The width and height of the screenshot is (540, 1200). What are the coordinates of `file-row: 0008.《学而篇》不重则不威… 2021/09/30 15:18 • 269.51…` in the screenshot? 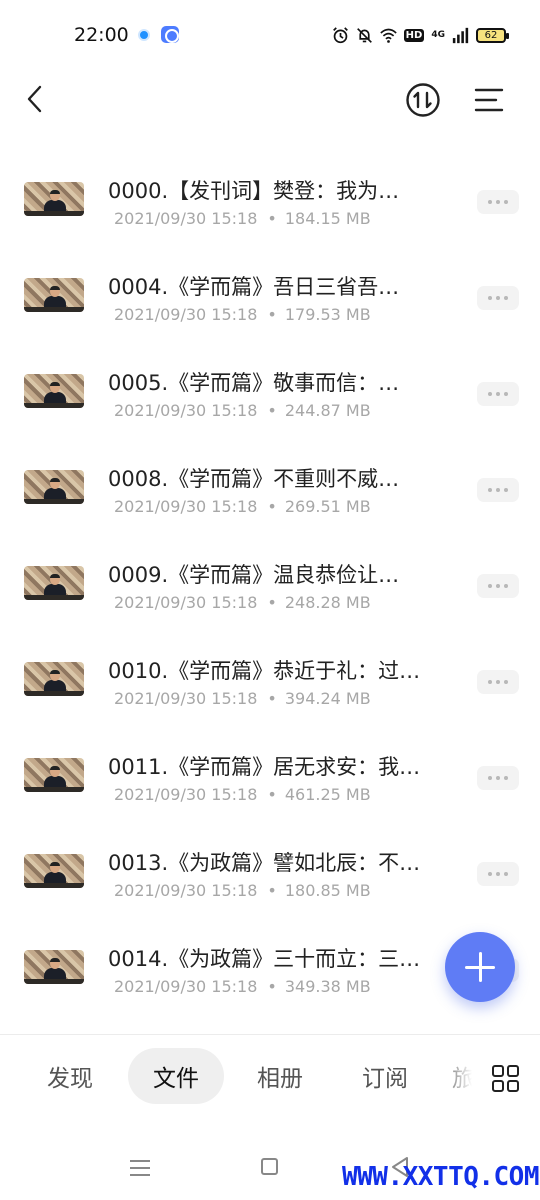 It's located at (270, 474).